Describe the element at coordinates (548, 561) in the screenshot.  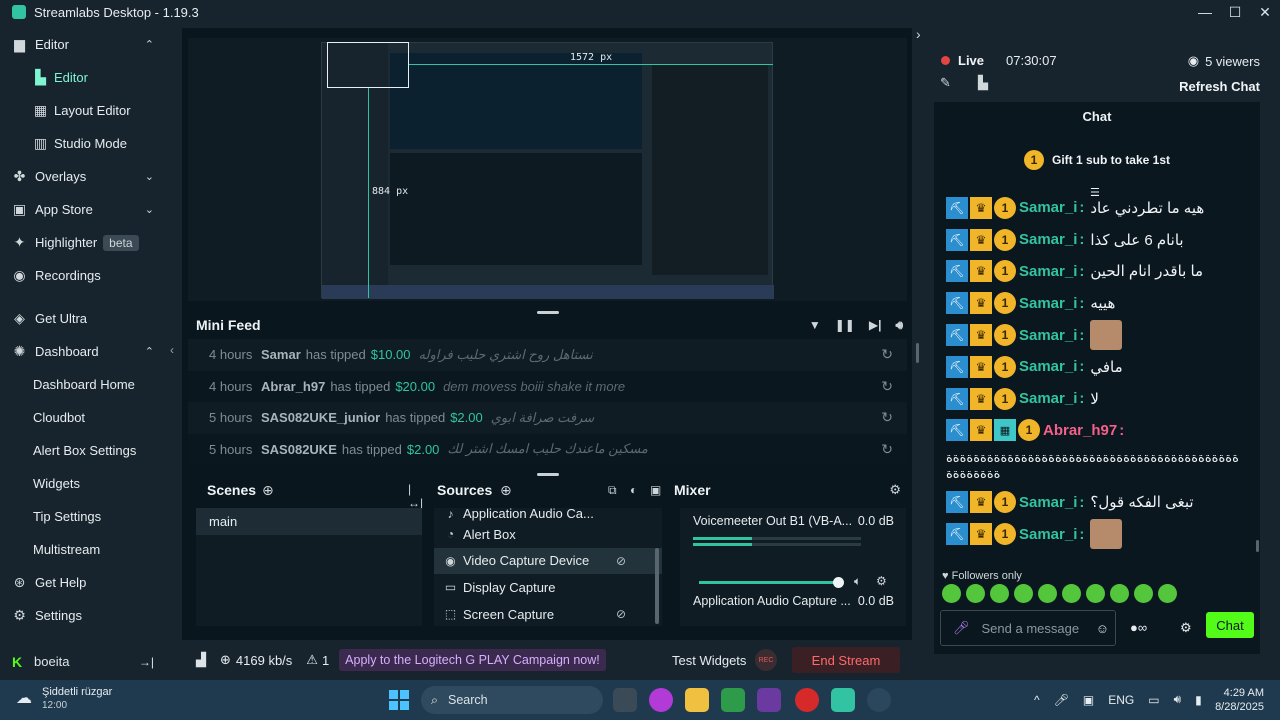
I see `source-item: ◉ Video Capture Device ⊘` at that location.